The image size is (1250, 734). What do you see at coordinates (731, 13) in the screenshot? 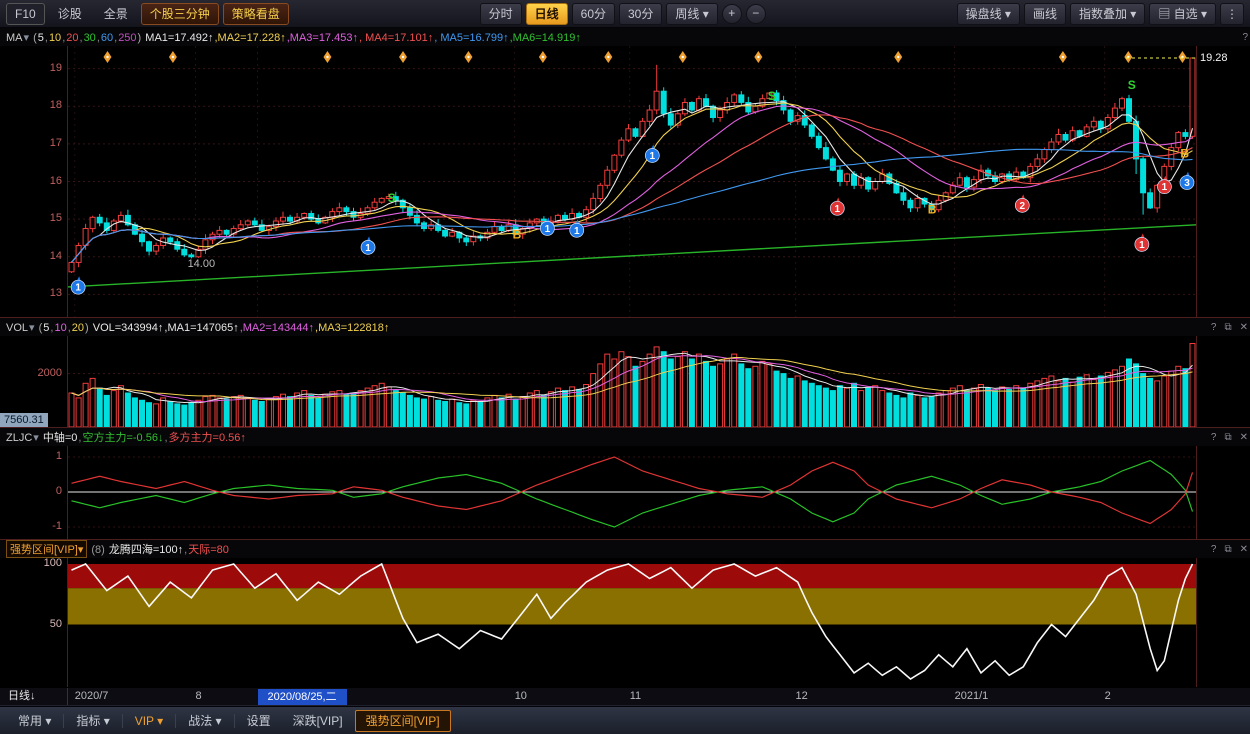
I see `zoom-in-button: +` at bounding box center [731, 13].